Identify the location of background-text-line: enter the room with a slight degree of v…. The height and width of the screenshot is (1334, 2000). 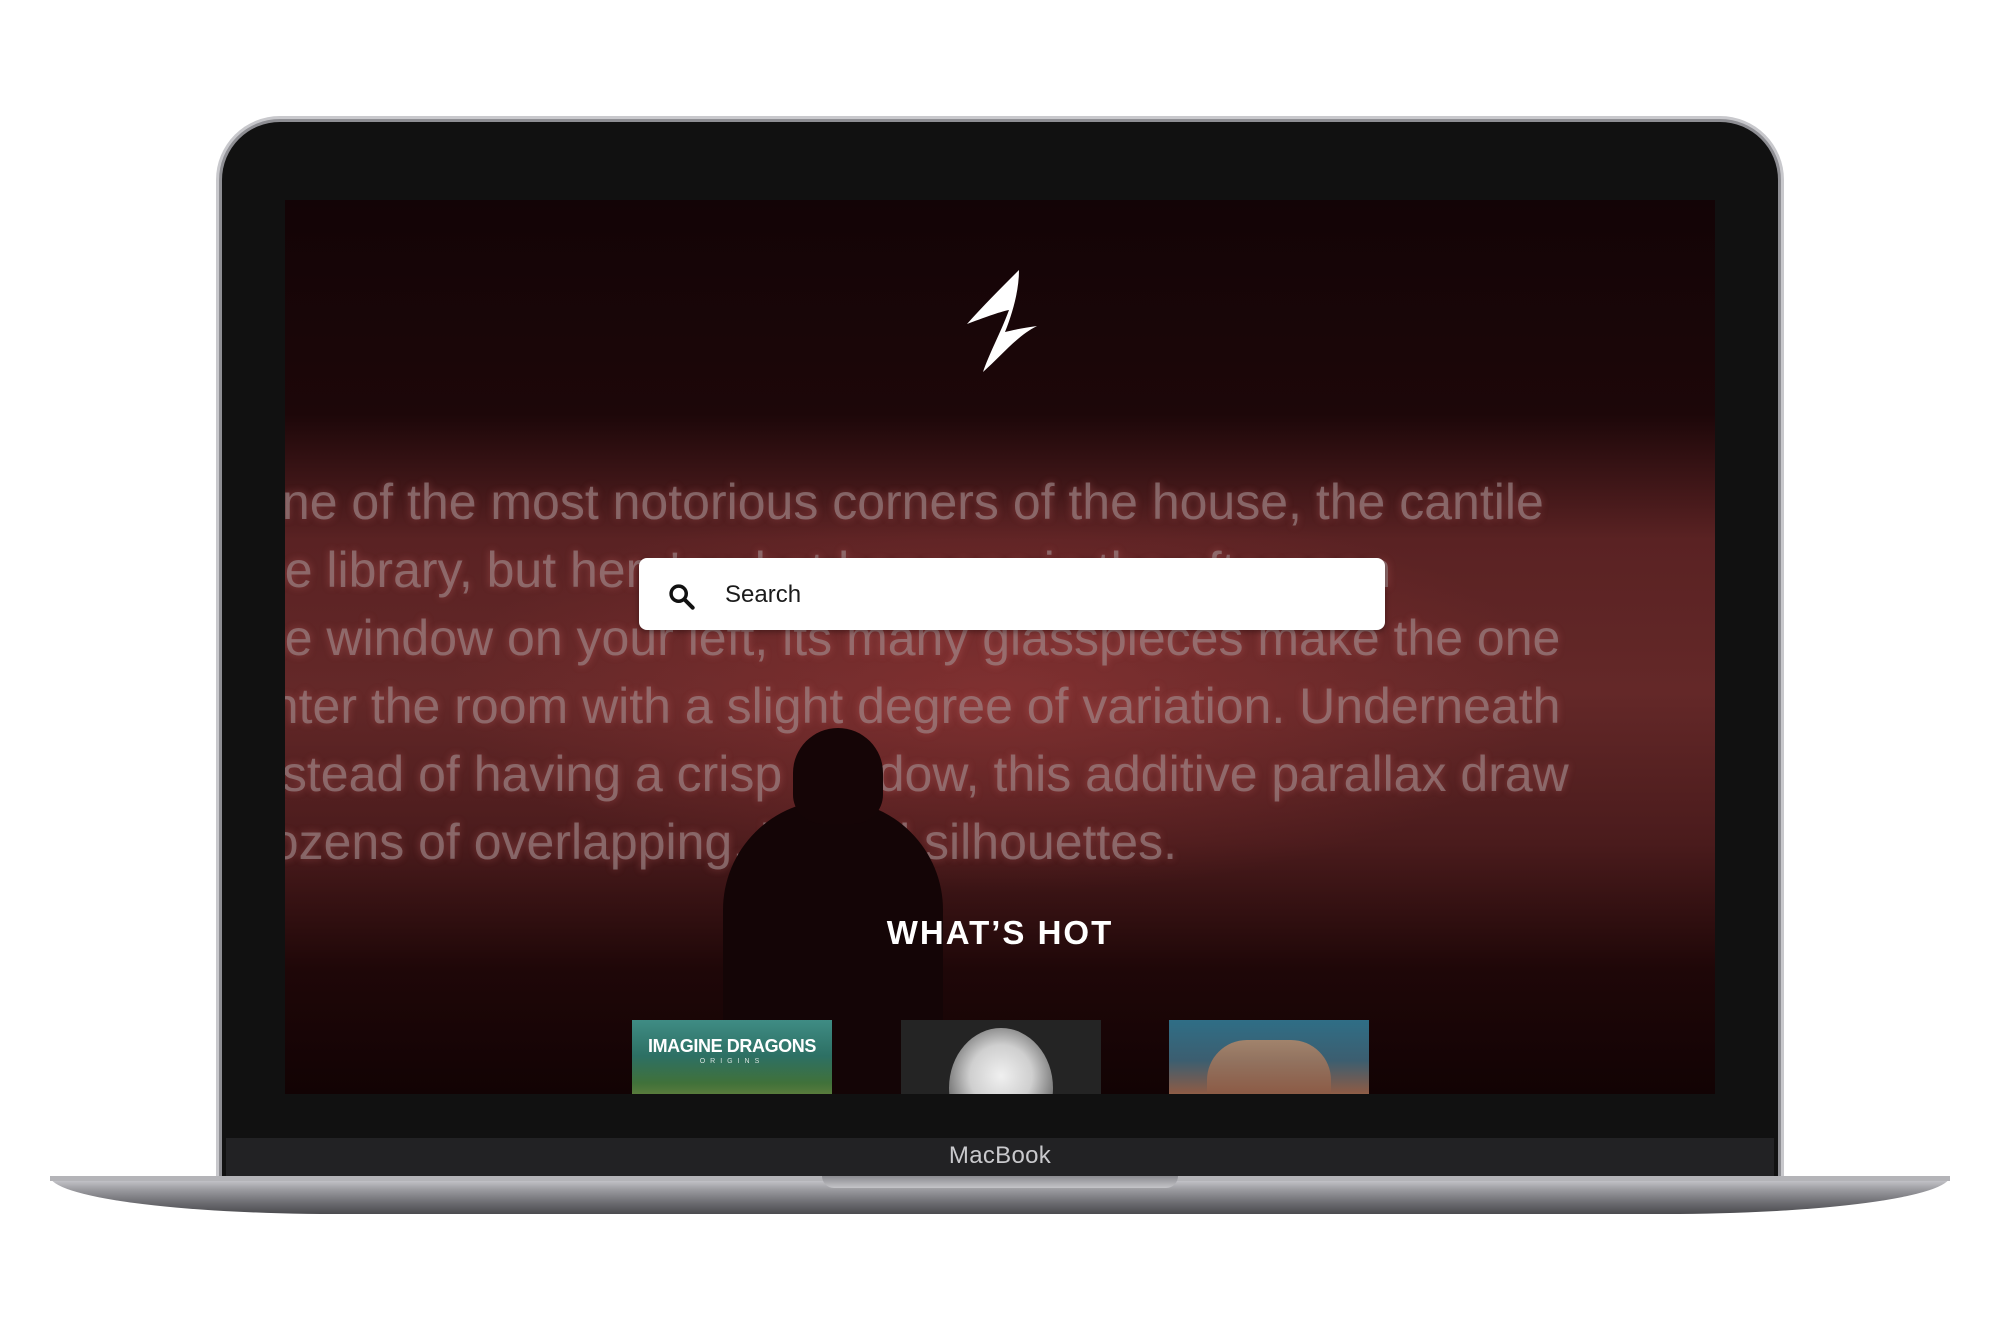
(923, 706).